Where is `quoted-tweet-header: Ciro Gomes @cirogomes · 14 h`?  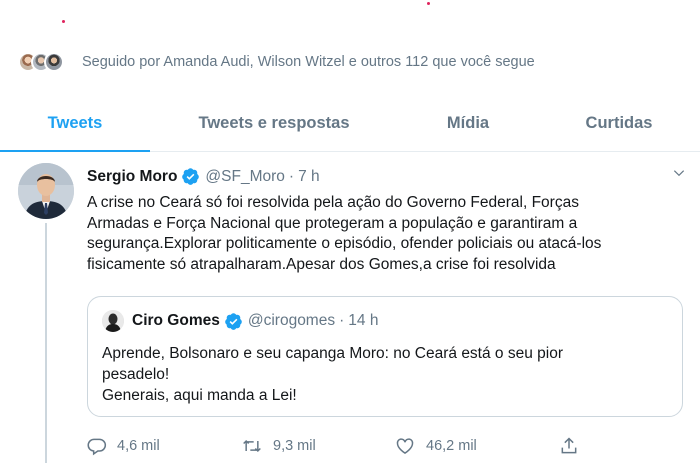
quoted-tweet-header: Ciro Gomes @cirogomes · 14 h is located at coordinates (240, 321).